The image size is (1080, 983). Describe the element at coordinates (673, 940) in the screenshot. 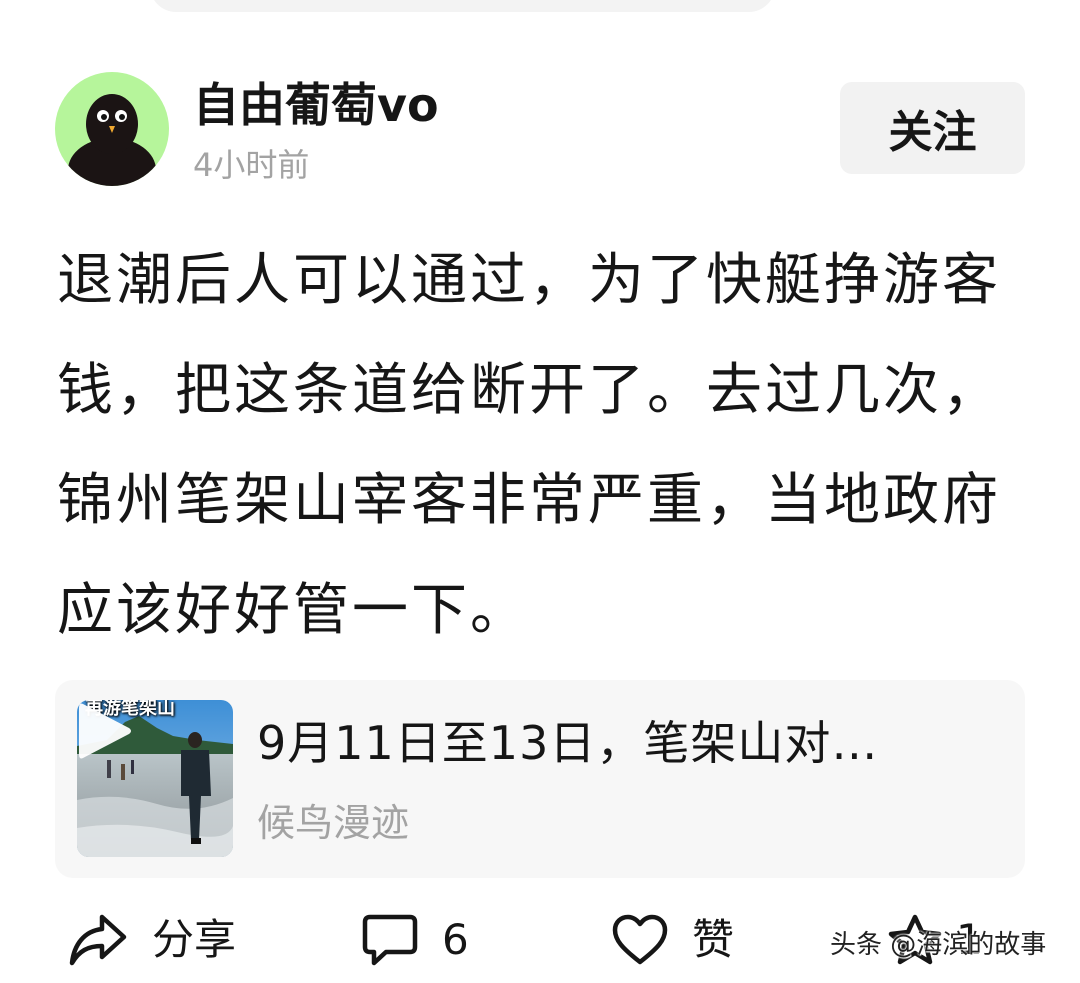

I see `like-button: 赞` at that location.